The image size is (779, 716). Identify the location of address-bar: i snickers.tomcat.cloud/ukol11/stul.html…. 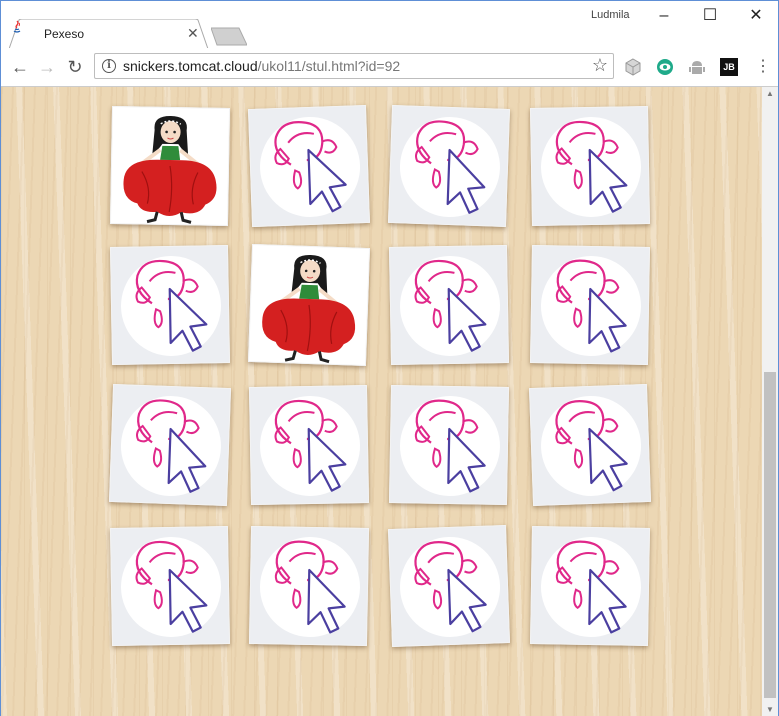
(354, 66).